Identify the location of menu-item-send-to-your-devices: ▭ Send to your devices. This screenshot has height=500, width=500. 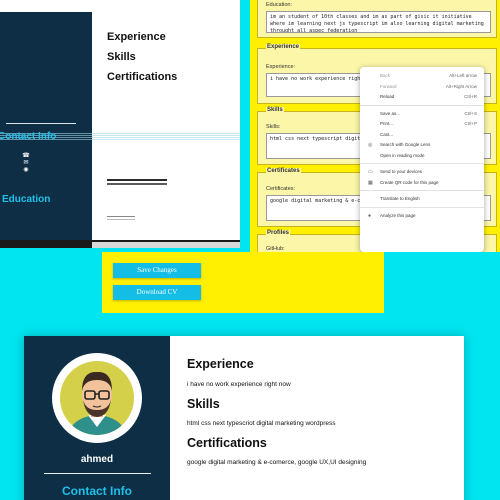
(422, 172).